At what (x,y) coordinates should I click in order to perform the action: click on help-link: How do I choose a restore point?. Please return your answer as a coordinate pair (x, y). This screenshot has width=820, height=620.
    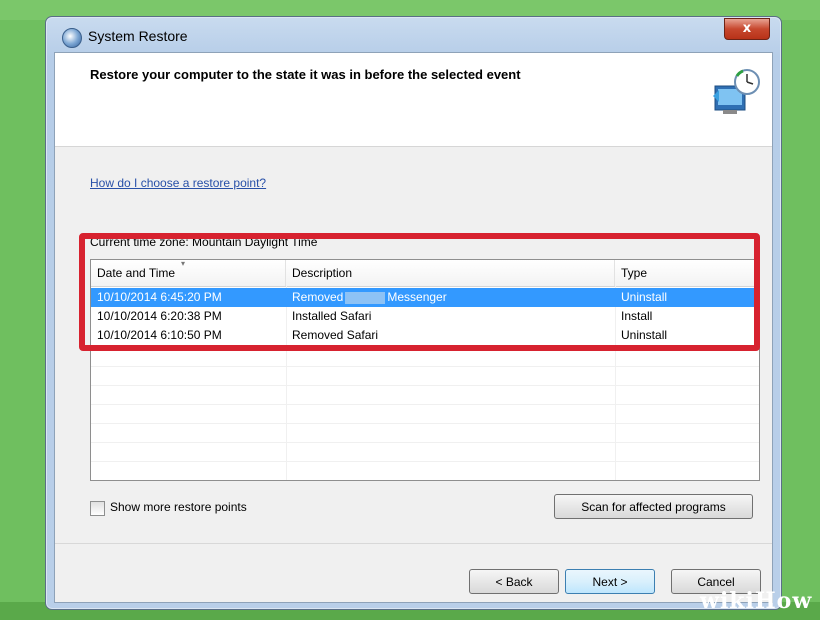
    Looking at the image, I should click on (178, 183).